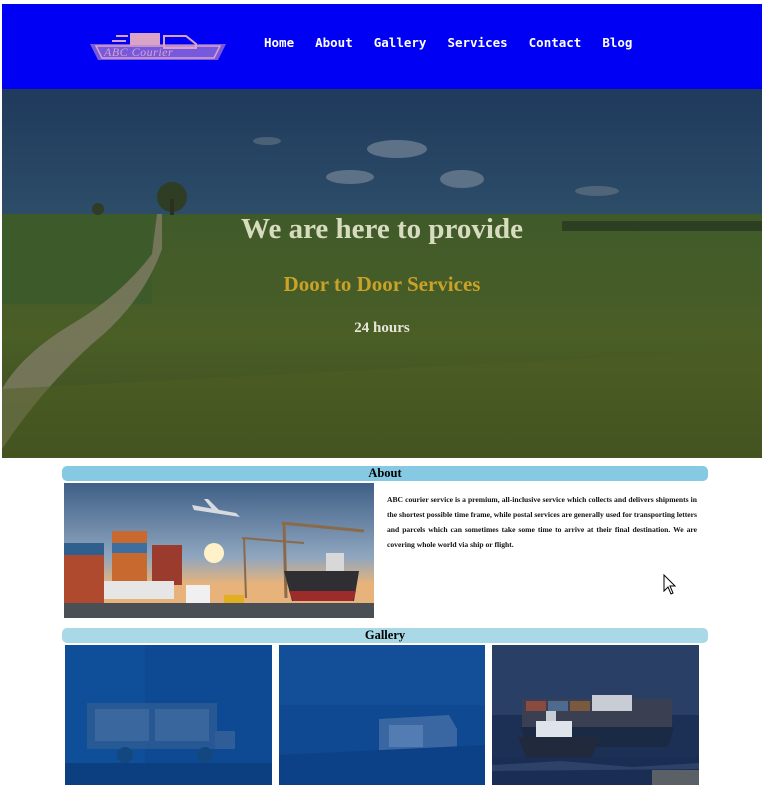 Image resolution: width=765 pixels, height=788 pixels. I want to click on hero-subtitle: Door to Door Services, so click(382, 284).